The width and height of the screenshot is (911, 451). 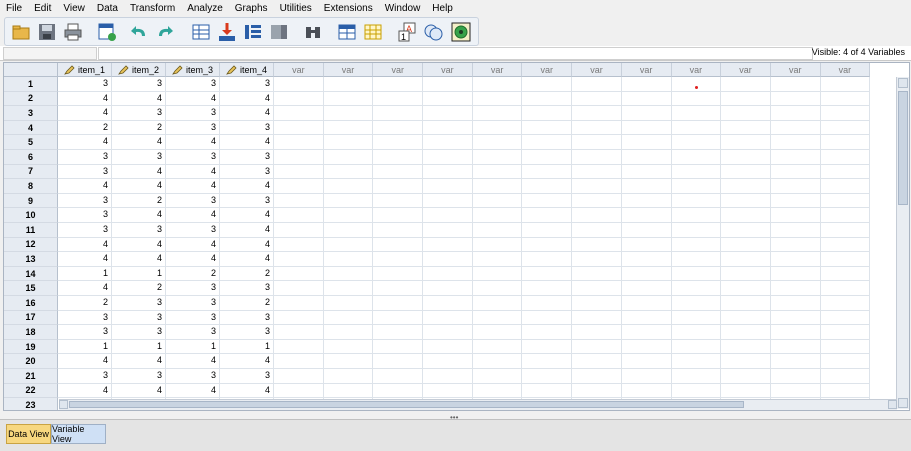 I want to click on column-header-item-4: item_4, so click(x=247, y=70).